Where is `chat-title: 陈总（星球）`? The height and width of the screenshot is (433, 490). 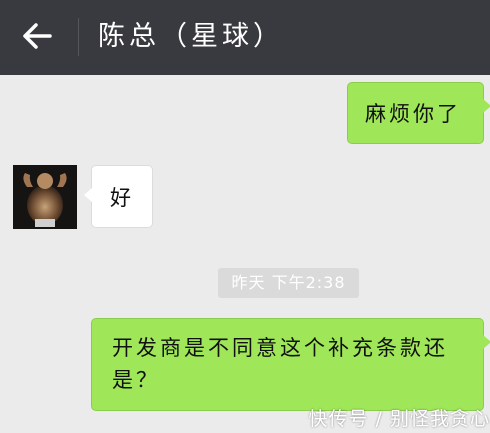 chat-title: 陈总（星球） is located at coordinates (191, 36).